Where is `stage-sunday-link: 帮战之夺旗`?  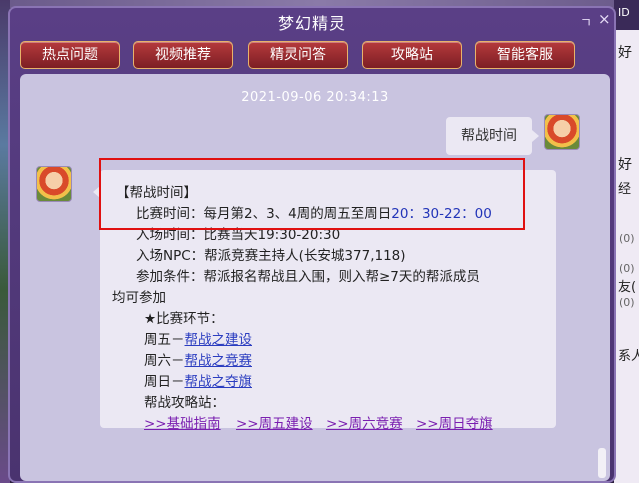 stage-sunday-link: 帮战之夺旗 is located at coordinates (219, 382).